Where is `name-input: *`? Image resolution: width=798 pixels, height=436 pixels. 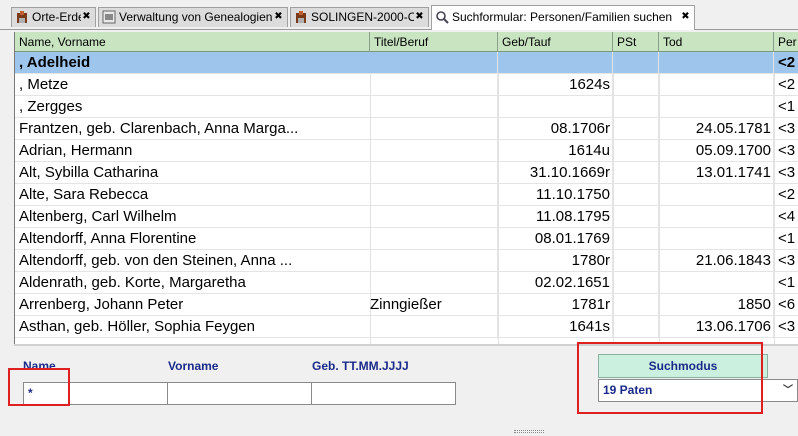 name-input: * is located at coordinates (95, 393).